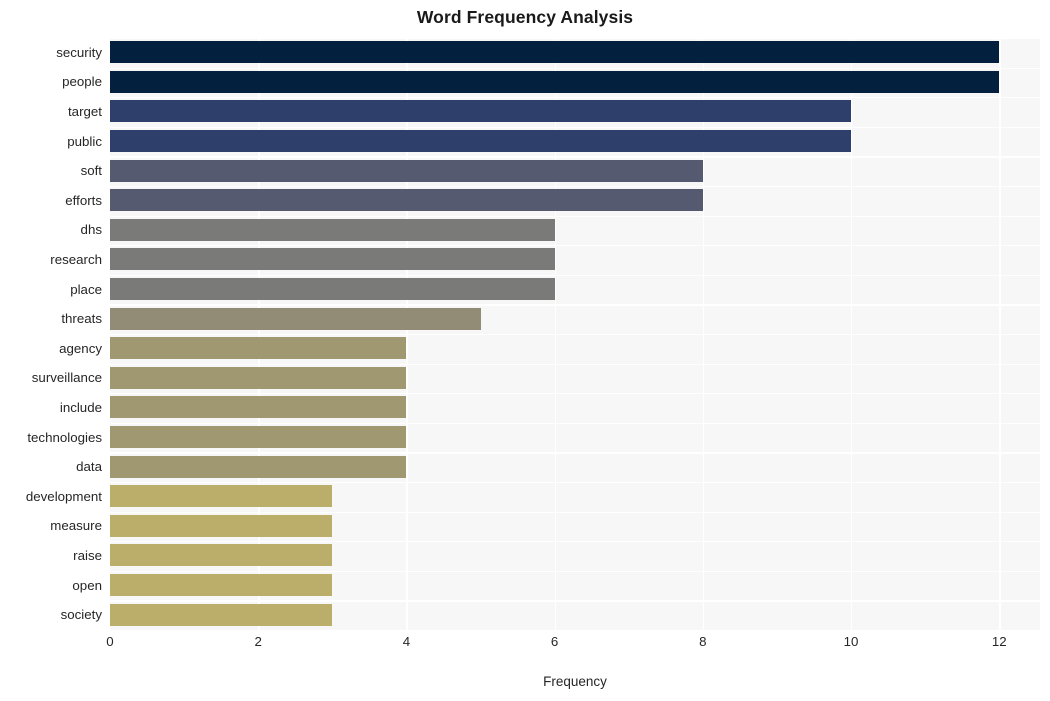 Image resolution: width=1050 pixels, height=701 pixels. I want to click on y-gridline, so click(575, 631).